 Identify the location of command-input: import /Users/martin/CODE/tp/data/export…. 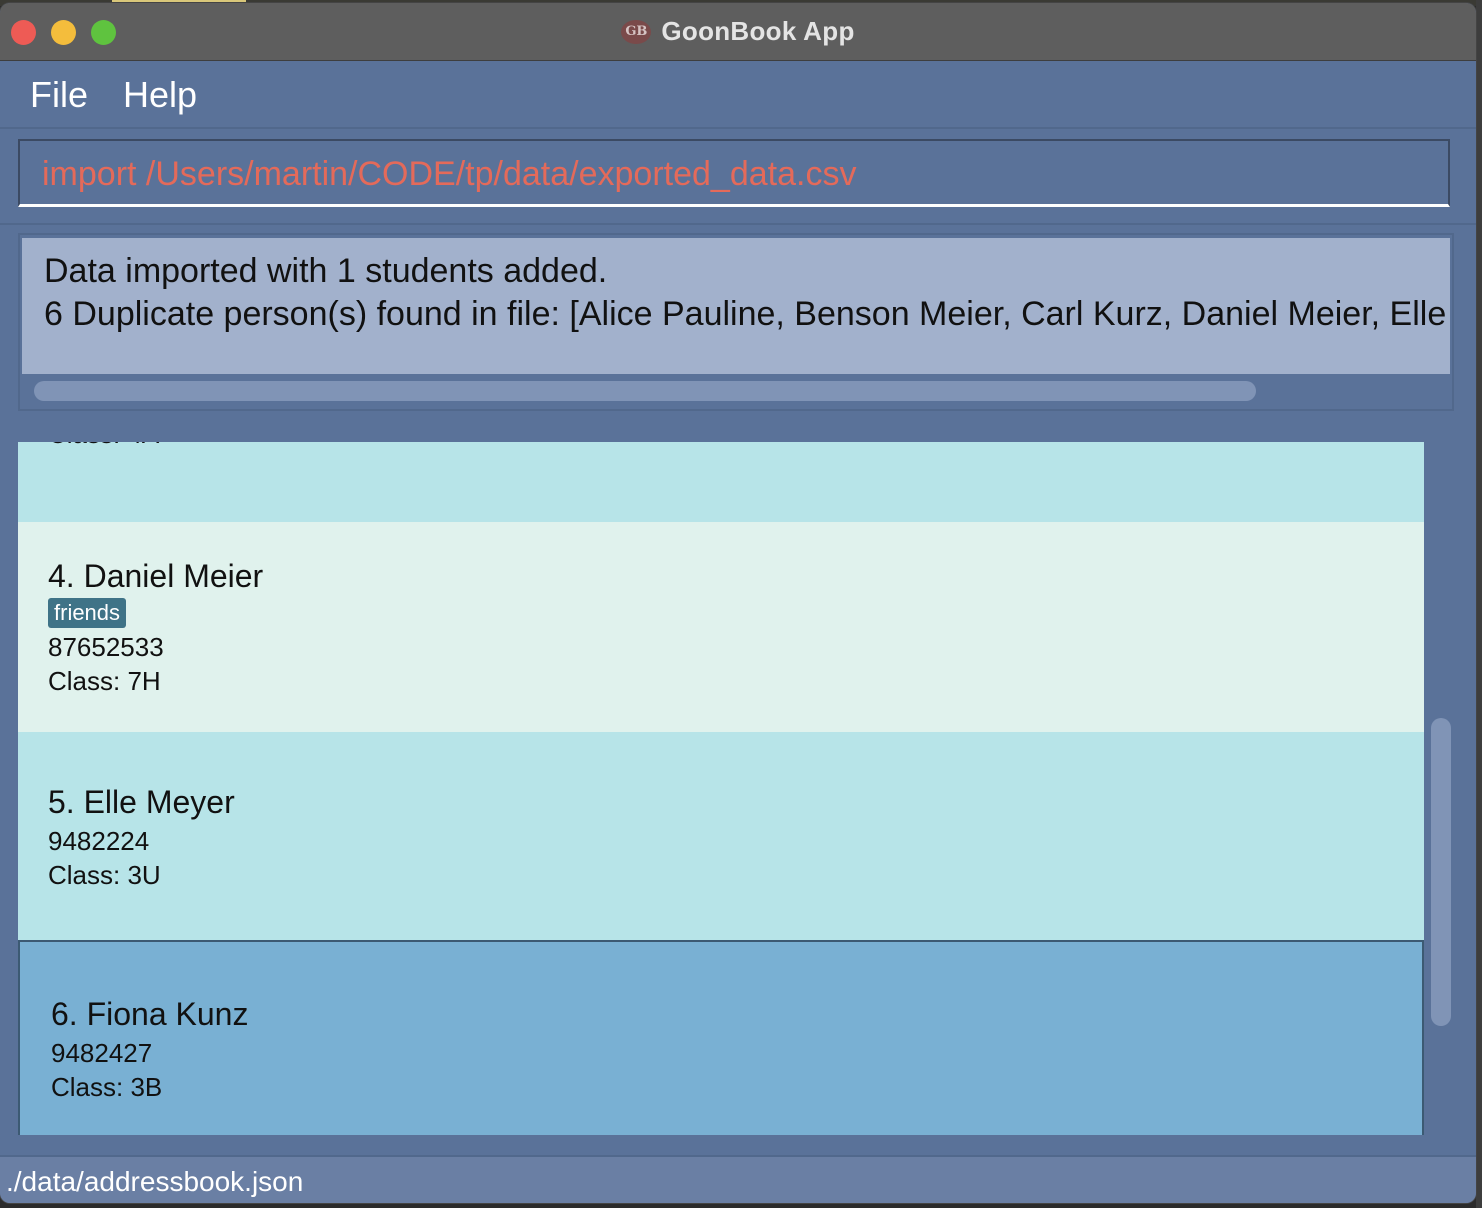
(734, 173).